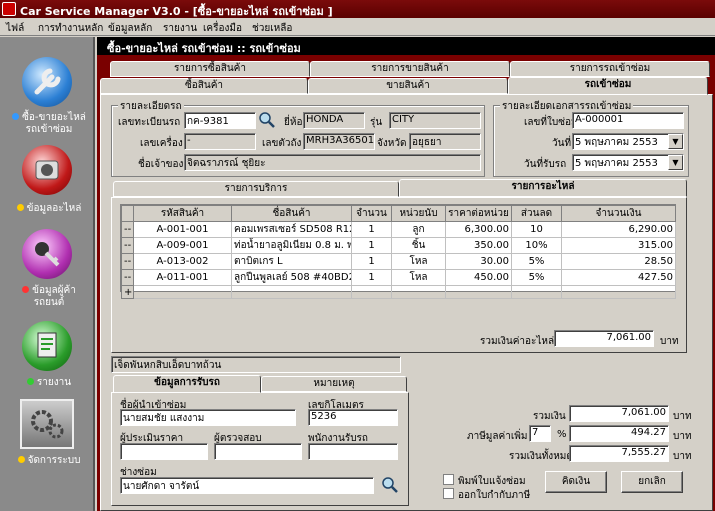 The height and width of the screenshot is (511, 715). Describe the element at coordinates (478, 213) in the screenshot. I see `column-header: ราคาต่อหน่วย` at that location.